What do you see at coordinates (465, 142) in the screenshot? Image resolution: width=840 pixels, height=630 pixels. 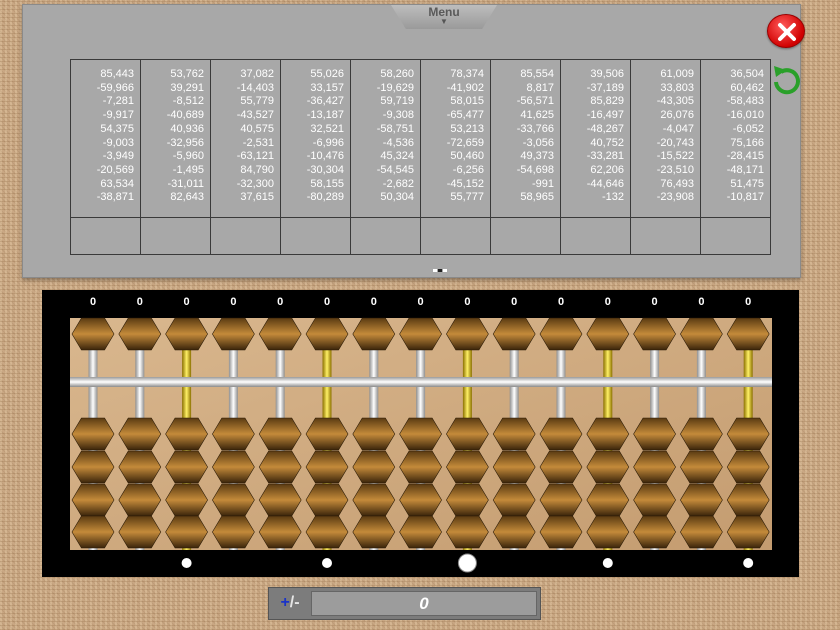 I see `problem-number: -72,659` at bounding box center [465, 142].